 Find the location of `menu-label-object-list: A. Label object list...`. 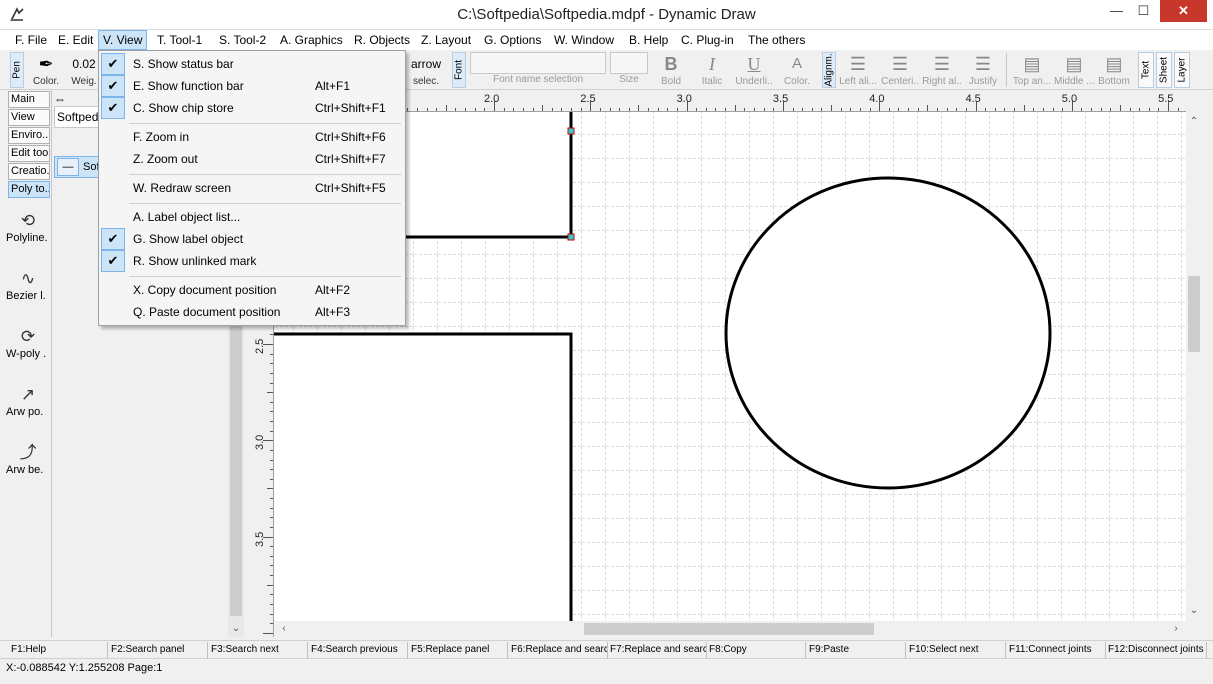

menu-label-object-list: A. Label object list... is located at coordinates (252, 217).